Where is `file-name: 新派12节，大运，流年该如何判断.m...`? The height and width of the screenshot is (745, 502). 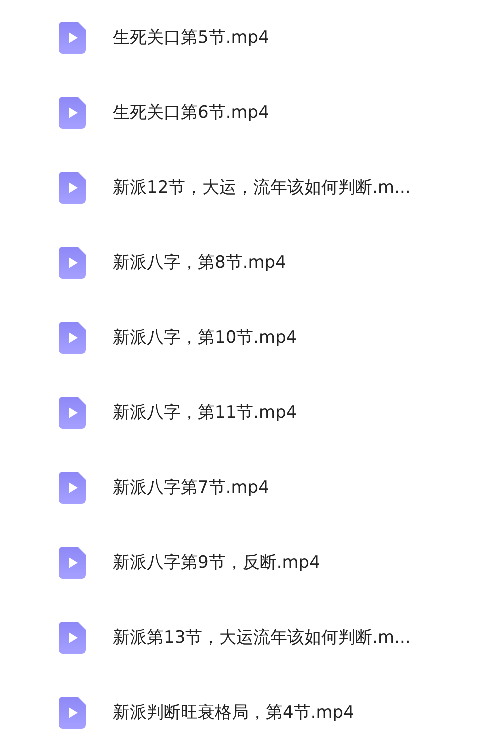
file-name: 新派12节，大运，流年该如何判断.m... is located at coordinates (262, 187).